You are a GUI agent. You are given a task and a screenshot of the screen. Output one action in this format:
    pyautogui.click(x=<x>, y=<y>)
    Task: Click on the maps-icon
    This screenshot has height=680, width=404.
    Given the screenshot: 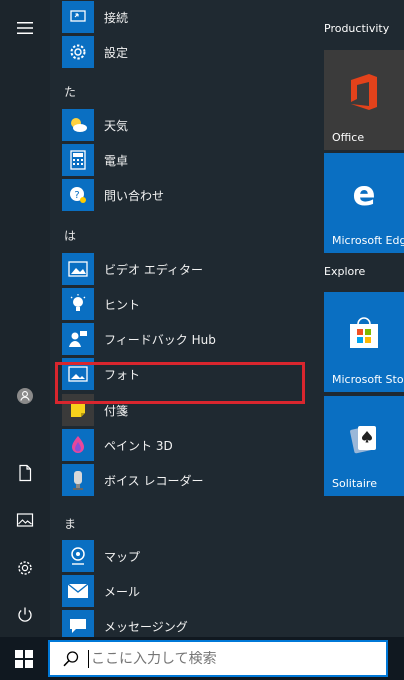 What is the action you would take?
    pyautogui.click(x=78, y=556)
    